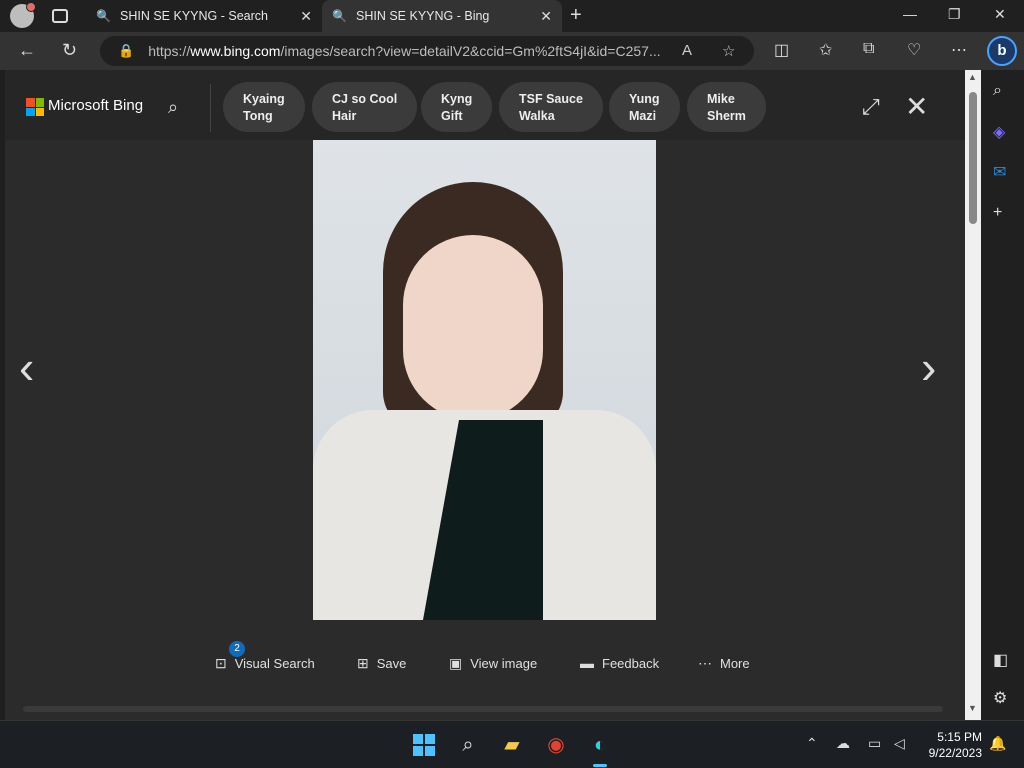  Describe the element at coordinates (27, 50) in the screenshot. I see `back-icon: ←` at that location.